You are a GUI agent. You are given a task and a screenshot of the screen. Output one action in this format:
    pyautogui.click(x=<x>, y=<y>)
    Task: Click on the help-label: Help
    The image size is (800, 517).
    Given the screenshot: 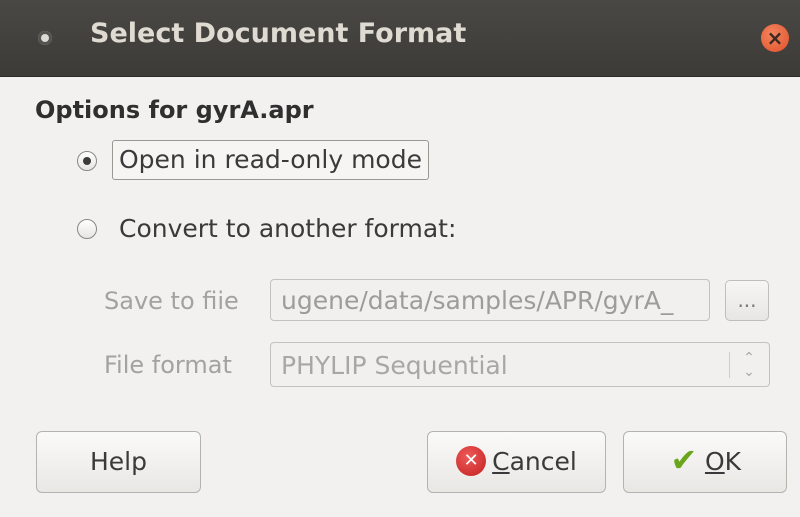 What is the action you would take?
    pyautogui.click(x=118, y=461)
    